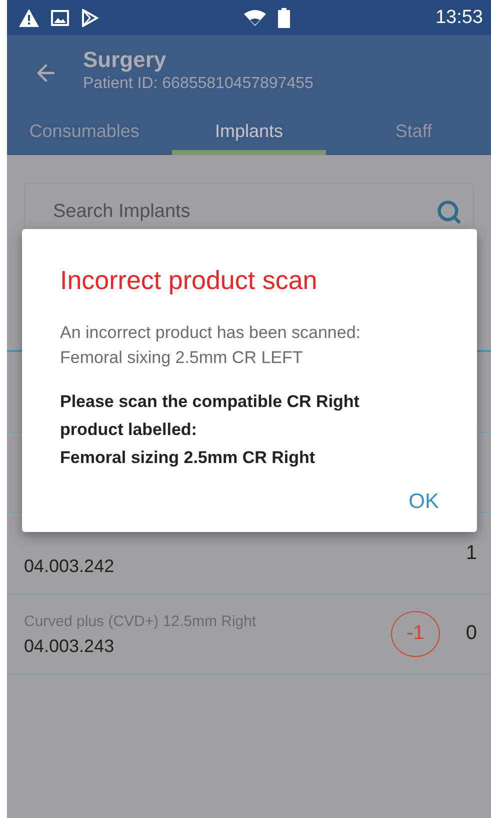 The width and height of the screenshot is (491, 818). Describe the element at coordinates (249, 132) in the screenshot. I see `tab: Implants` at that location.